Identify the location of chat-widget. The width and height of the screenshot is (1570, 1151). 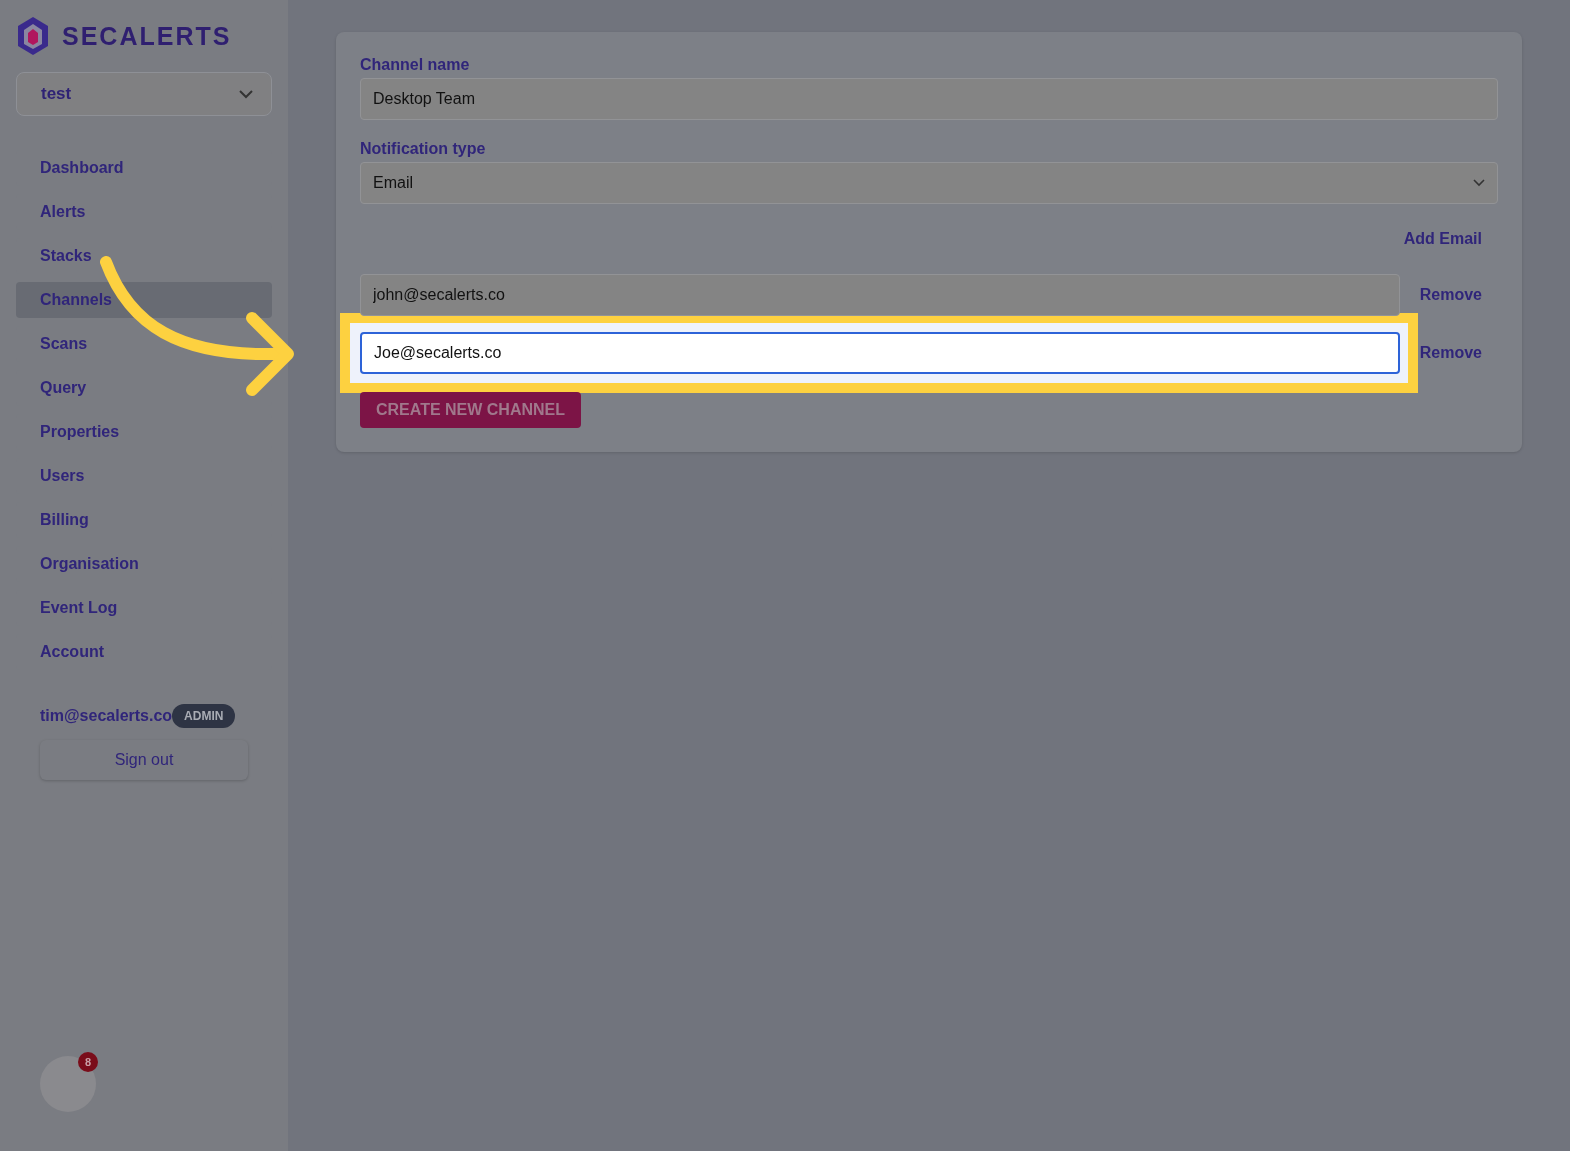
(68, 1084).